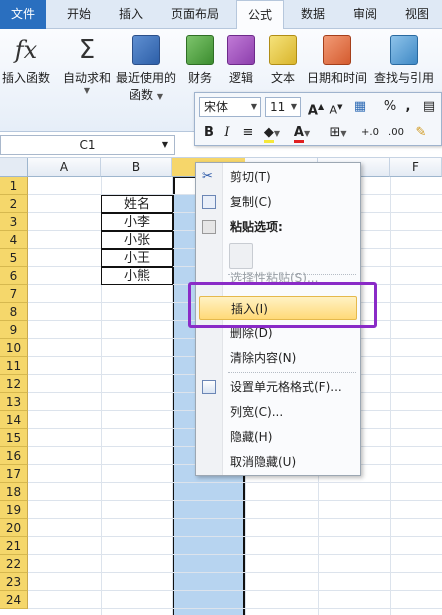  What do you see at coordinates (14, 438) in the screenshot?
I see `row-header: 15` at bounding box center [14, 438].